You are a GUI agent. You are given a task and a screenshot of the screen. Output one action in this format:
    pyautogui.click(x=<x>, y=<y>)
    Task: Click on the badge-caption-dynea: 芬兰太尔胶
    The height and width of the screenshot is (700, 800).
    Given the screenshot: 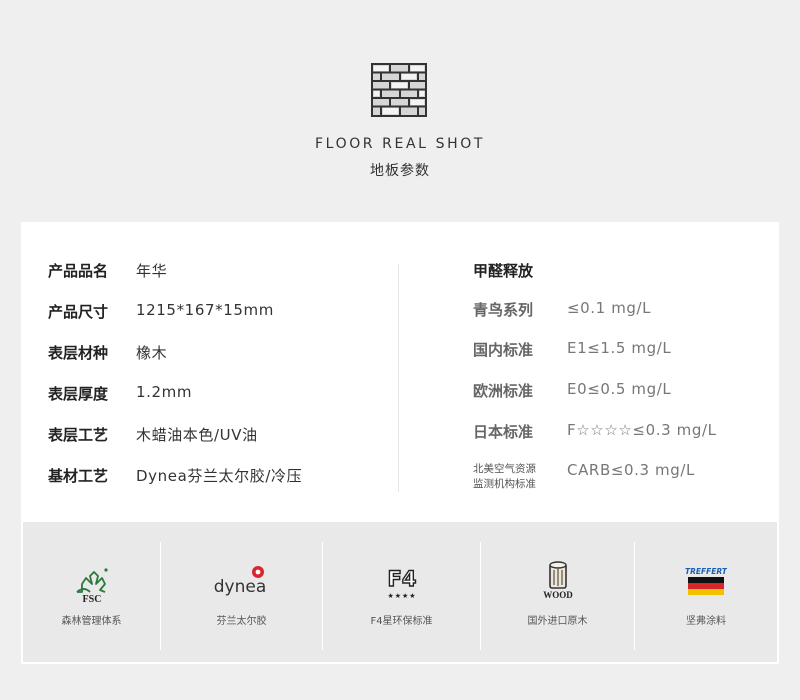 What is the action you would take?
    pyautogui.click(x=241, y=621)
    